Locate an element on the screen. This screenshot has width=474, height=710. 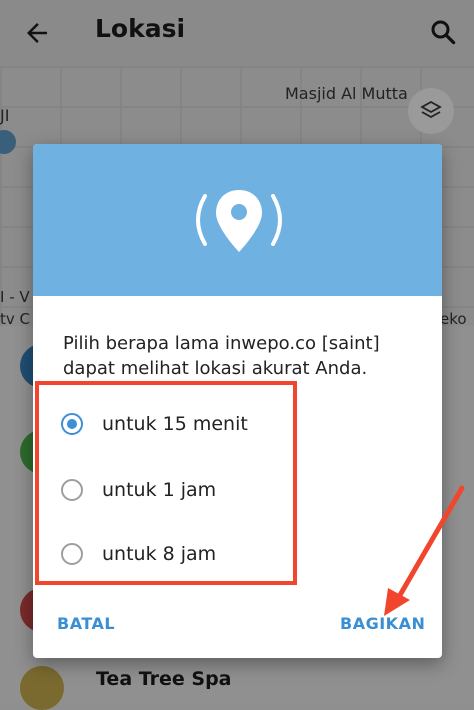
layers-icon is located at coordinates (431, 109).